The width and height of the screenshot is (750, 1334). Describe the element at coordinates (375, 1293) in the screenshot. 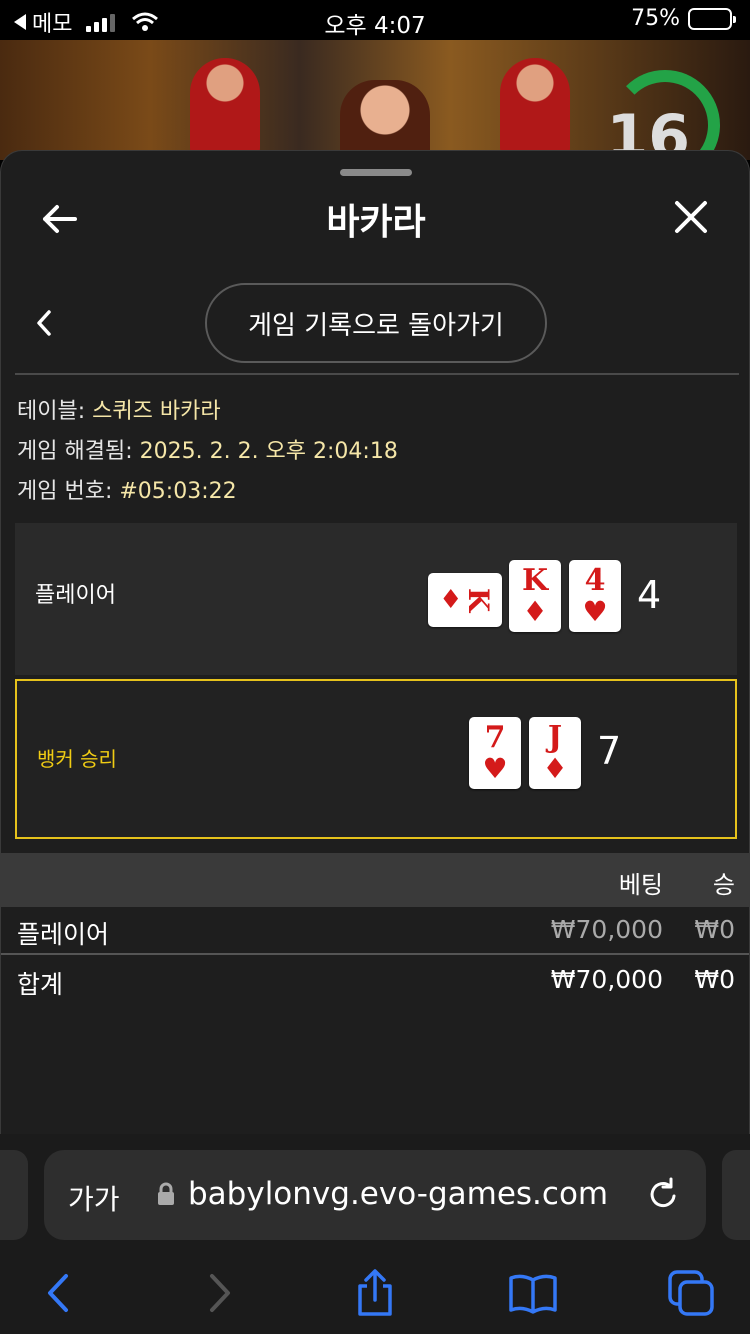

I see `share-icon` at that location.